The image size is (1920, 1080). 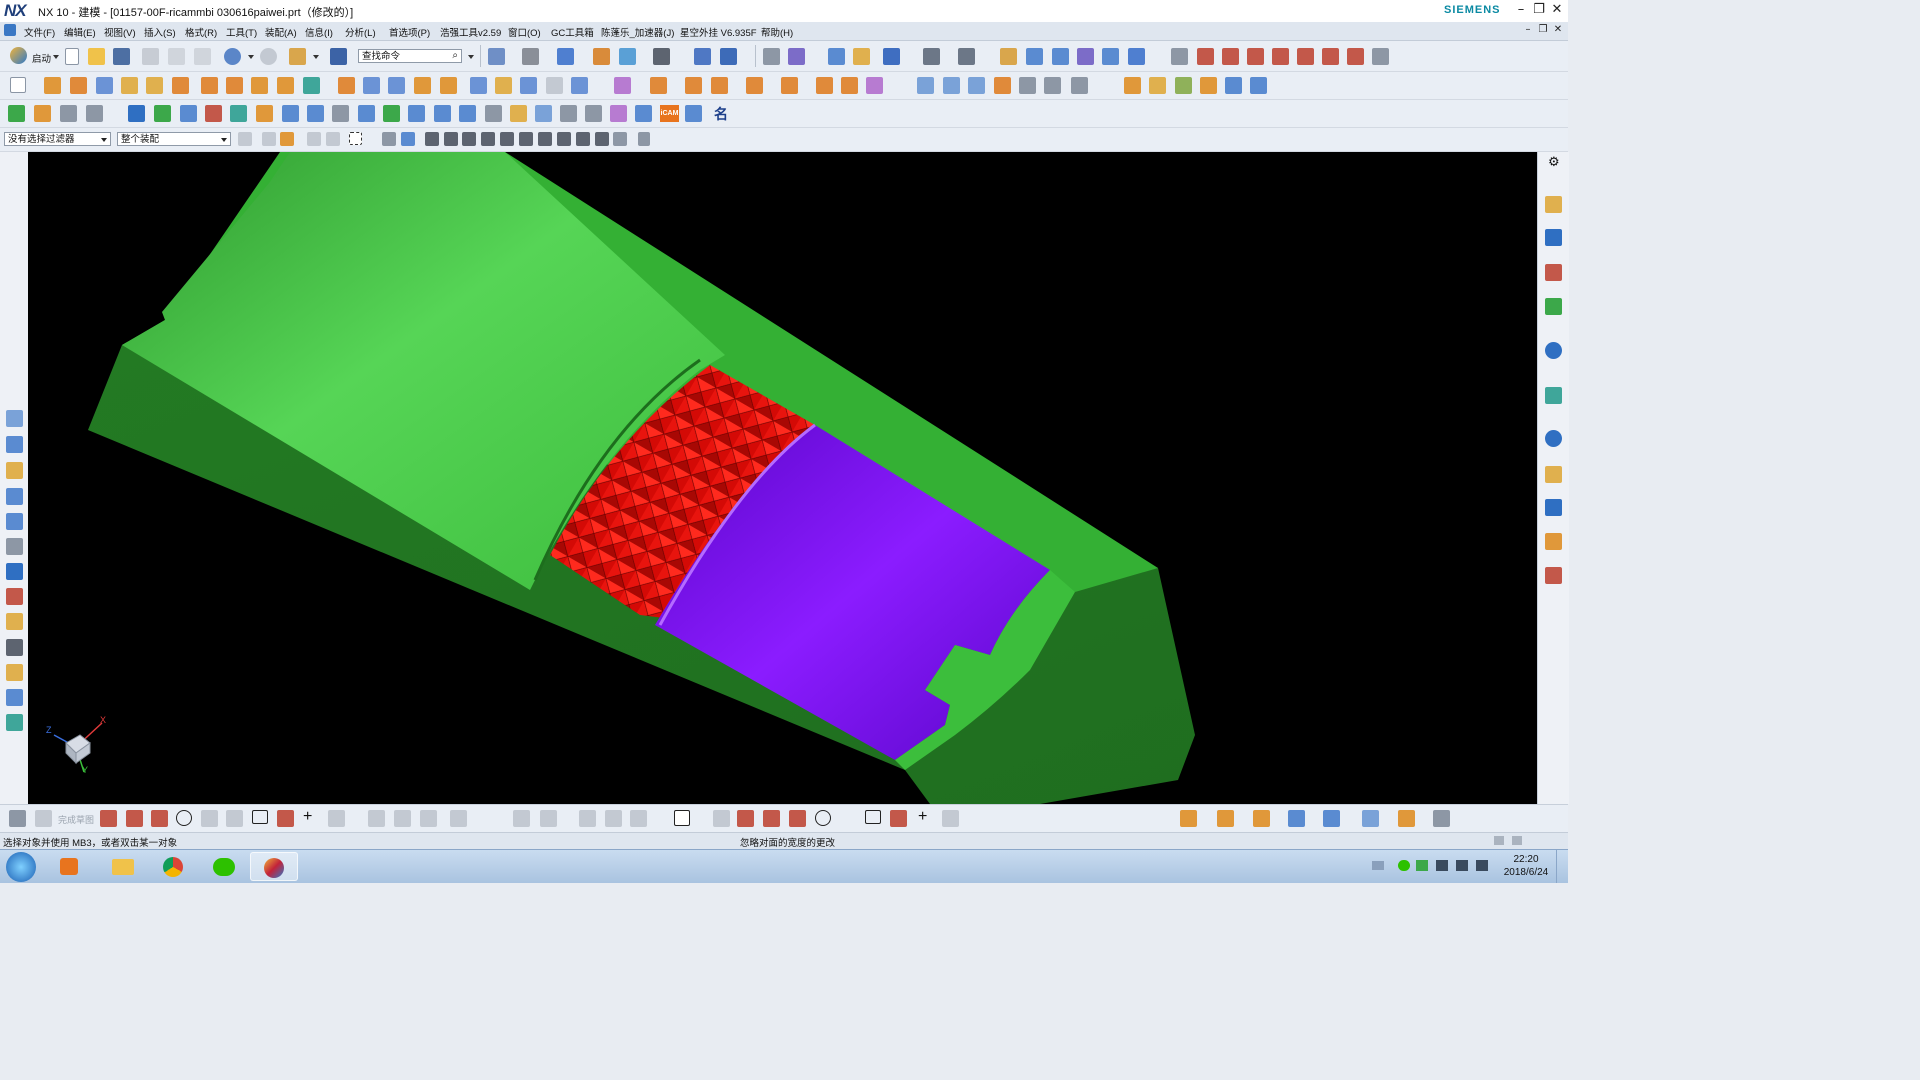 I want to click on curve-h-icon, so click(x=1355, y=56).